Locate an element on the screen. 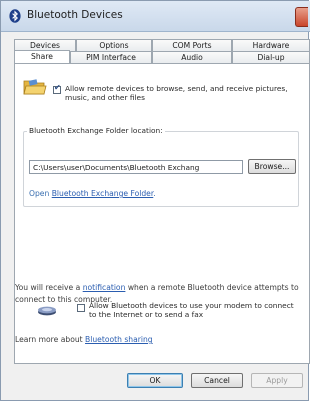  allow-remote-checkbox: ✔ is located at coordinates (57, 88).